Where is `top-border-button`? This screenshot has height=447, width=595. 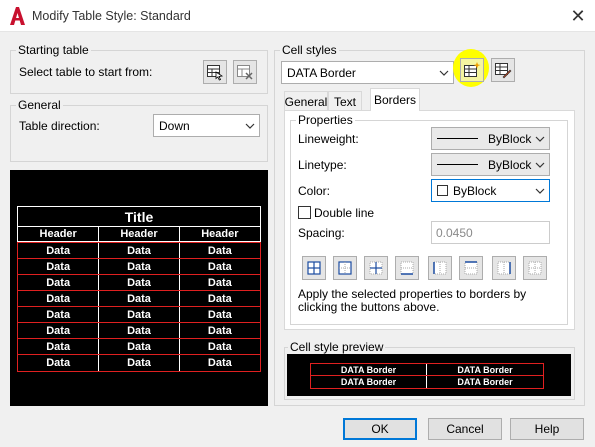 top-border-button is located at coordinates (471, 268).